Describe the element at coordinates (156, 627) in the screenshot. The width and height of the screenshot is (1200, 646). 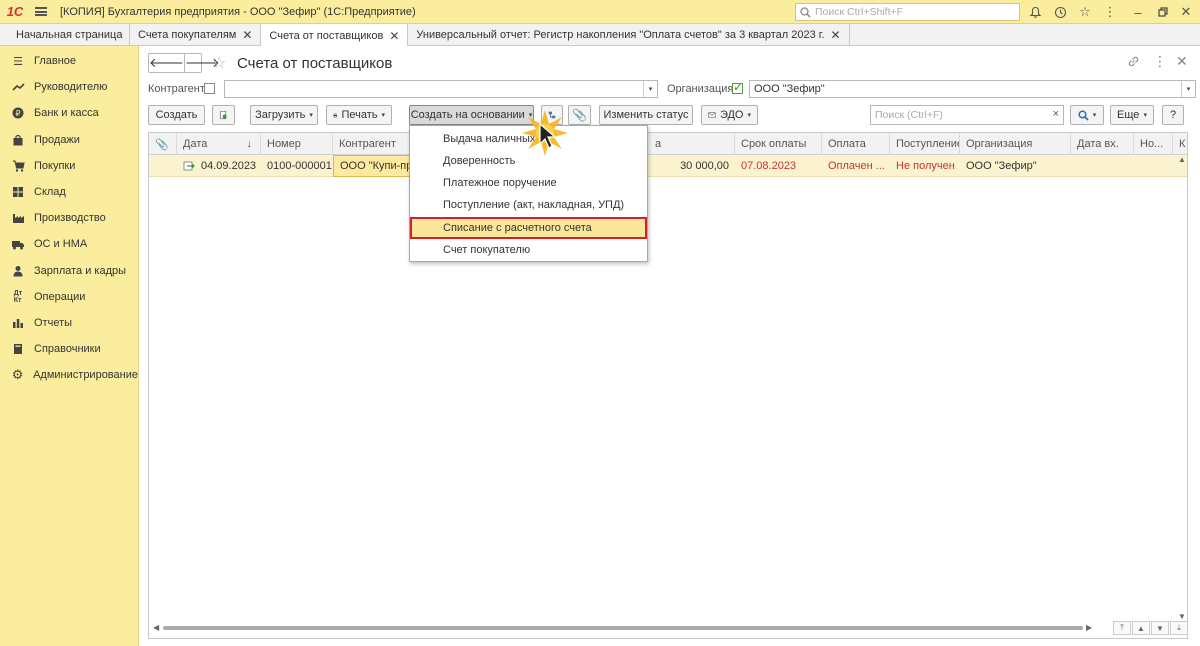
I see `scroll-left-icon: ◀` at that location.